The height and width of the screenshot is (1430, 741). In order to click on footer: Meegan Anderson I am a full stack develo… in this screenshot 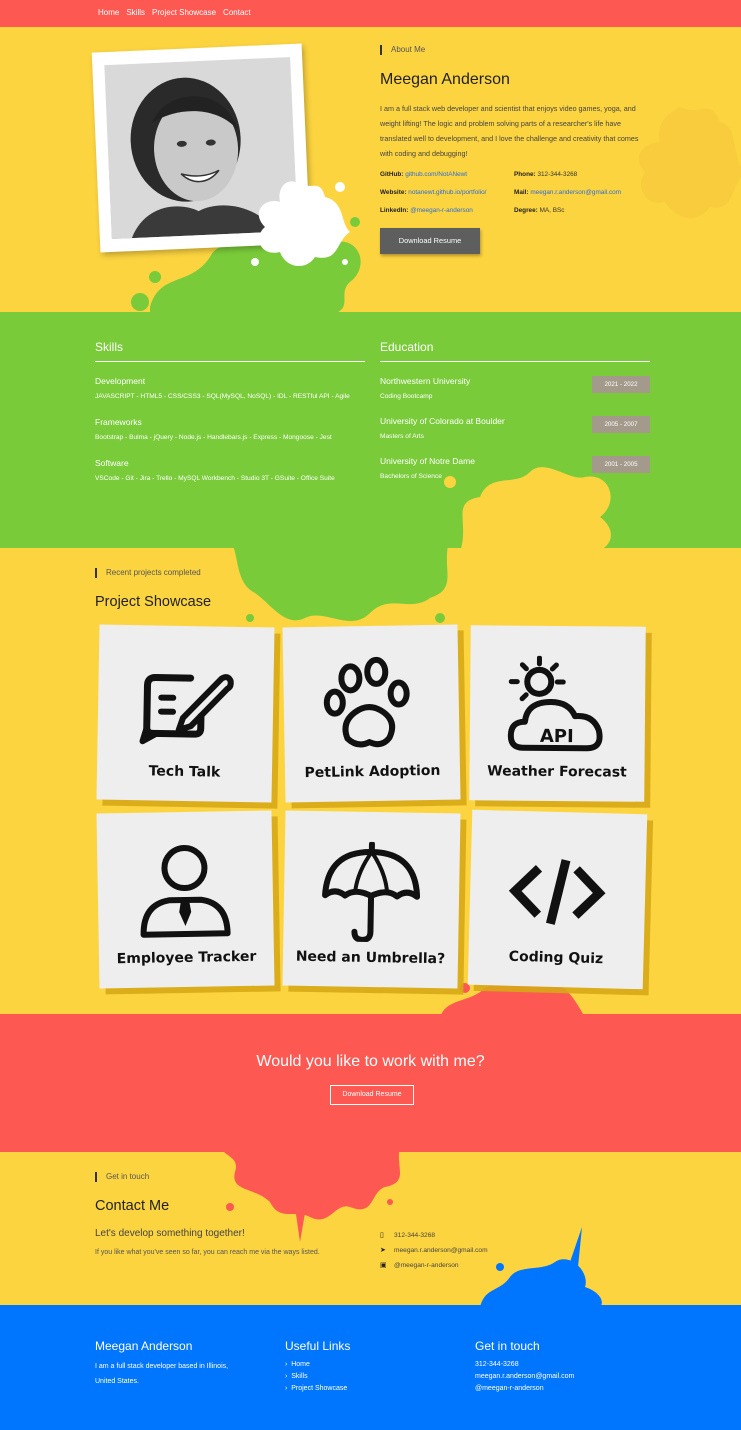, I will do `click(370, 1367)`.